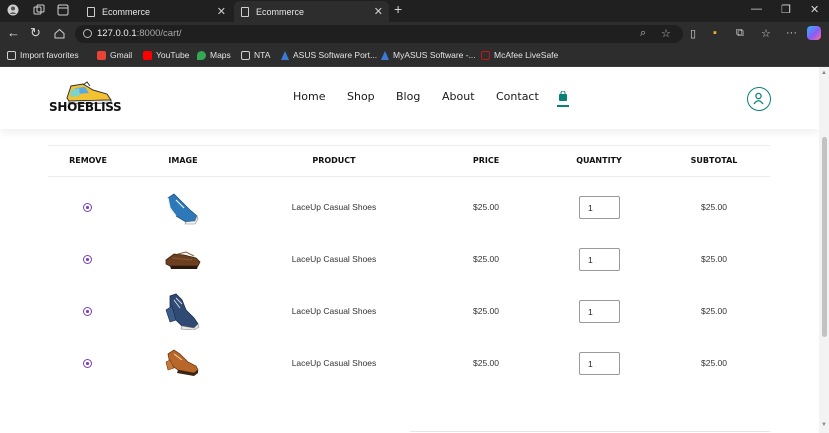 This screenshot has width=829, height=433. I want to click on fav-youtube: YouTube, so click(166, 55).